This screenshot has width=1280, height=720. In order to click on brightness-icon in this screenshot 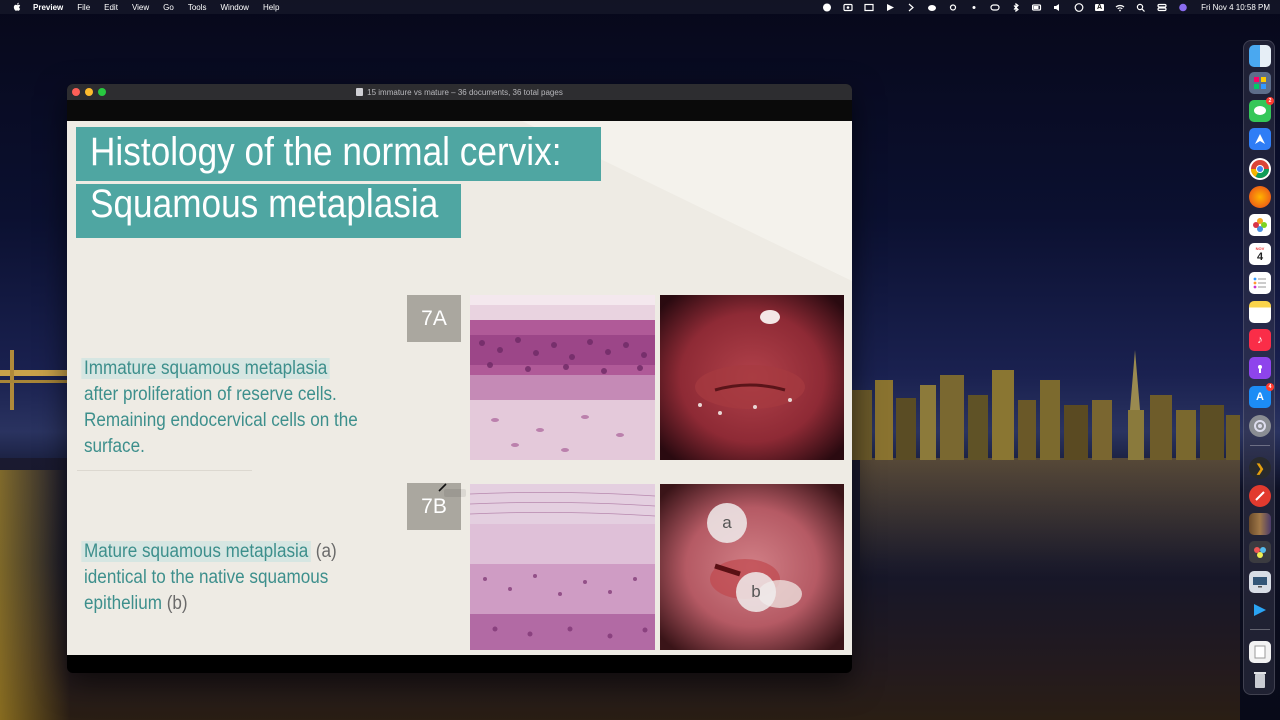, I will do `click(953, 7)`.